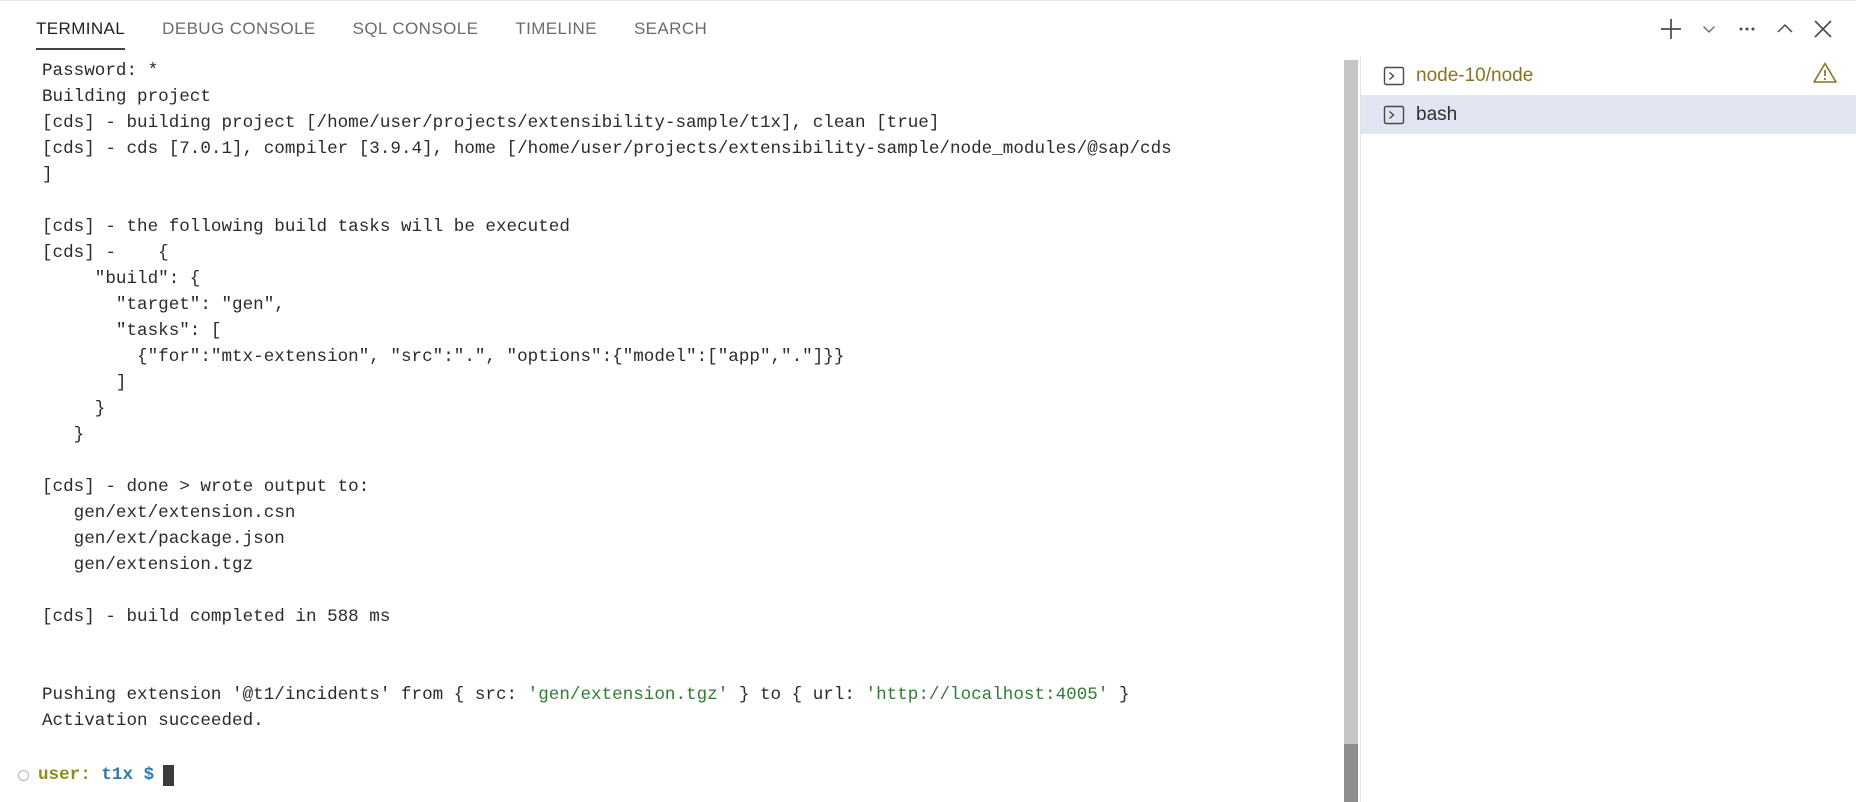 The height and width of the screenshot is (802, 1856). I want to click on plus-icon, so click(1671, 29).